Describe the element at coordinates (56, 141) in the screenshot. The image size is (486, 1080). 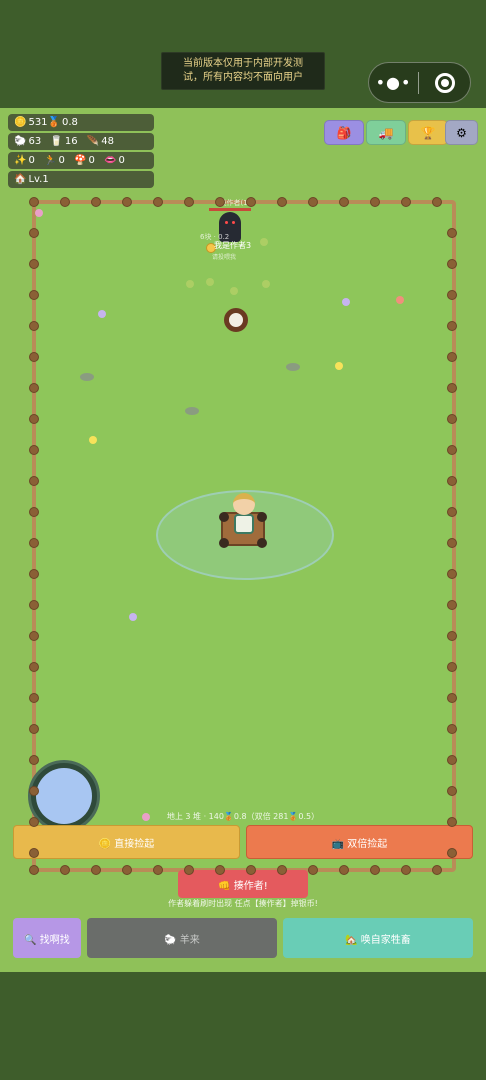
I see `milk-icon: 🥛` at that location.